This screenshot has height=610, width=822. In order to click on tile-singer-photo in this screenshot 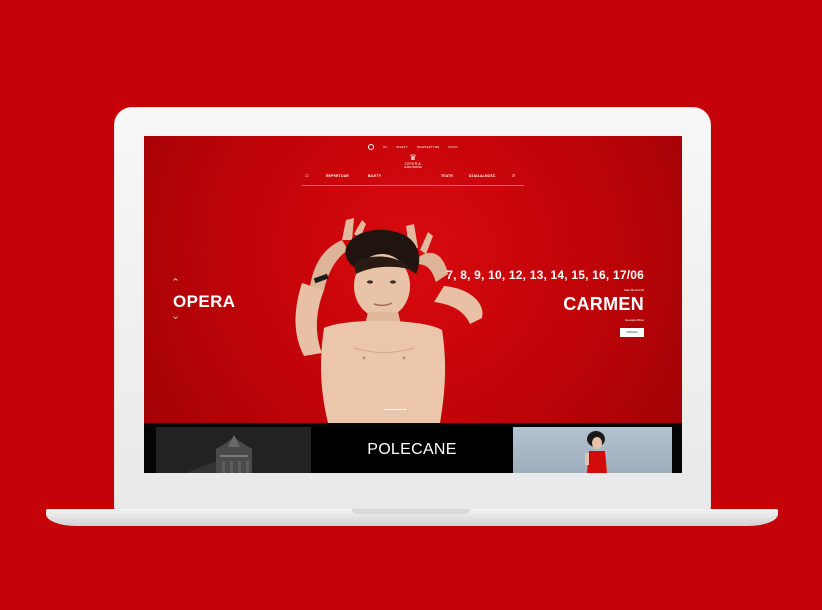, I will do `click(592, 450)`.